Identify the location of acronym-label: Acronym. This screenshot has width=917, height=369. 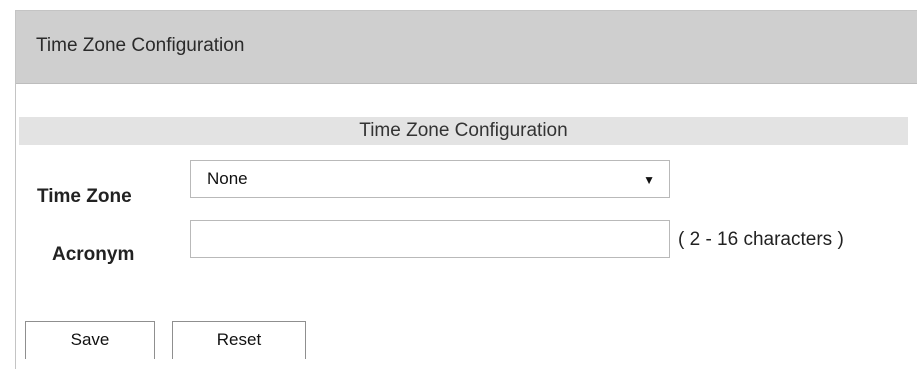
(93, 254).